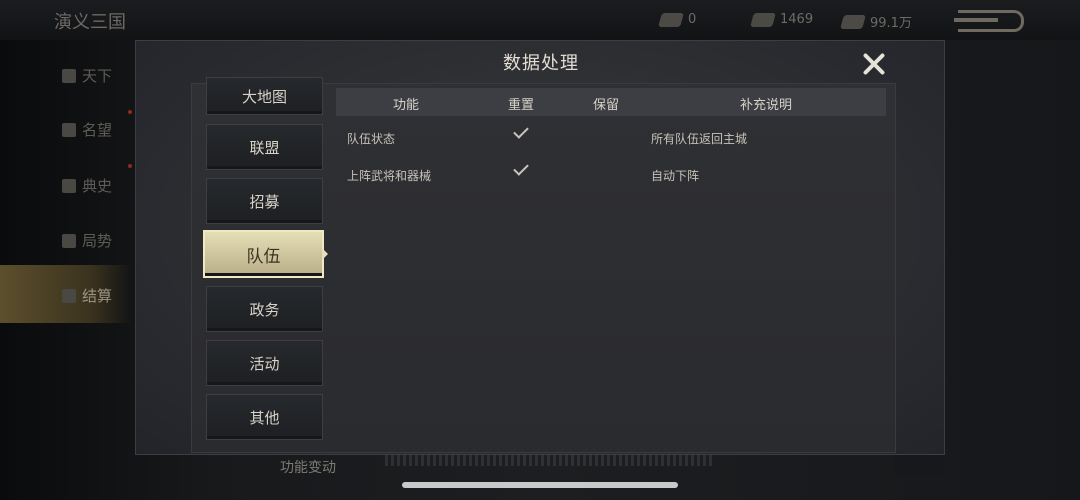 Image resolution: width=1080 pixels, height=500 pixels. I want to click on tab-other: 其他, so click(264, 417).